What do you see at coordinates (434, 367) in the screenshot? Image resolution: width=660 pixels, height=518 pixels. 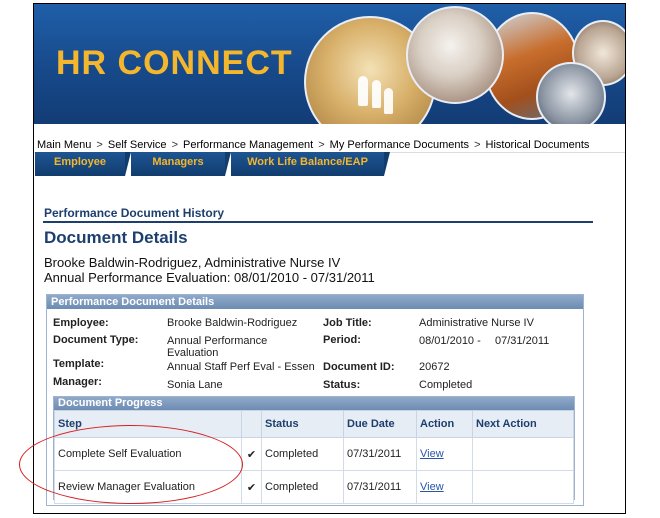 I see `document-id-value: 20672` at bounding box center [434, 367].